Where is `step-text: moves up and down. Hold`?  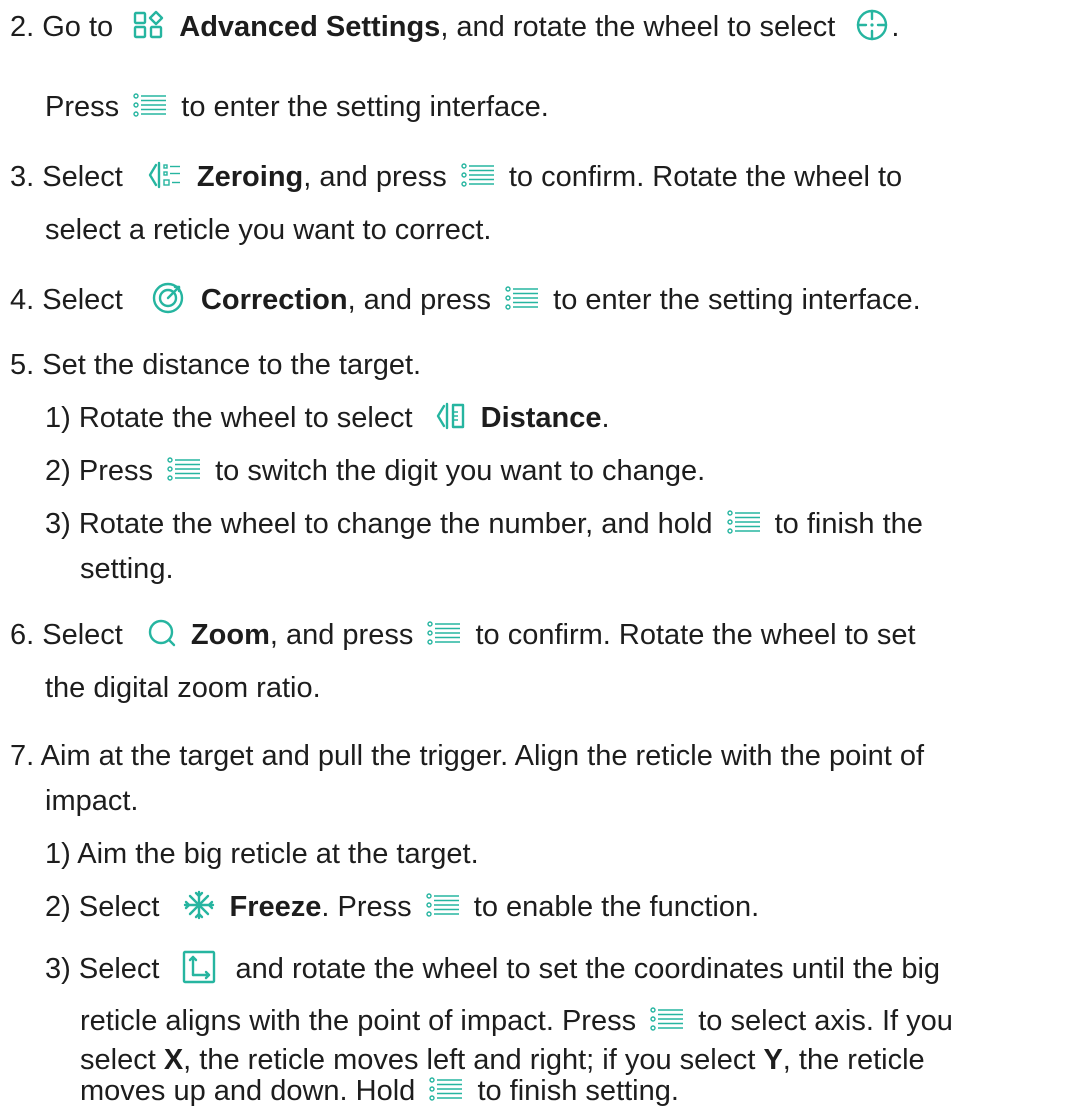
step-text: moves up and down. Hold is located at coordinates (248, 1091).